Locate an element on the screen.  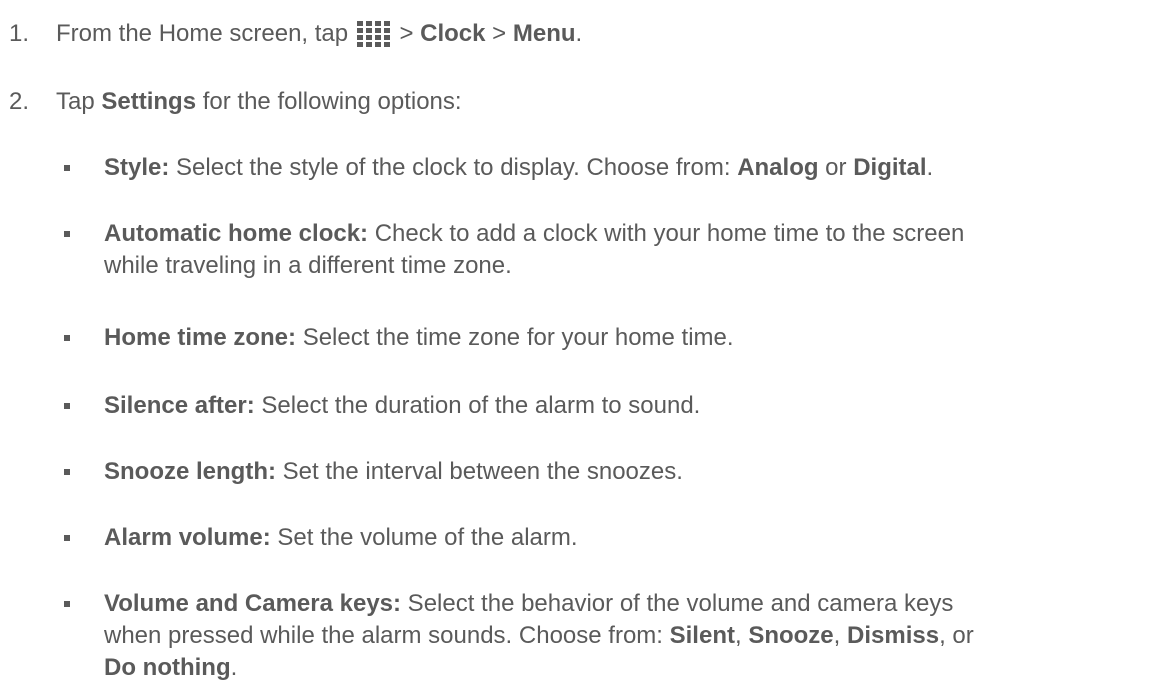
option-label: Snooze length: is located at coordinates (190, 471).